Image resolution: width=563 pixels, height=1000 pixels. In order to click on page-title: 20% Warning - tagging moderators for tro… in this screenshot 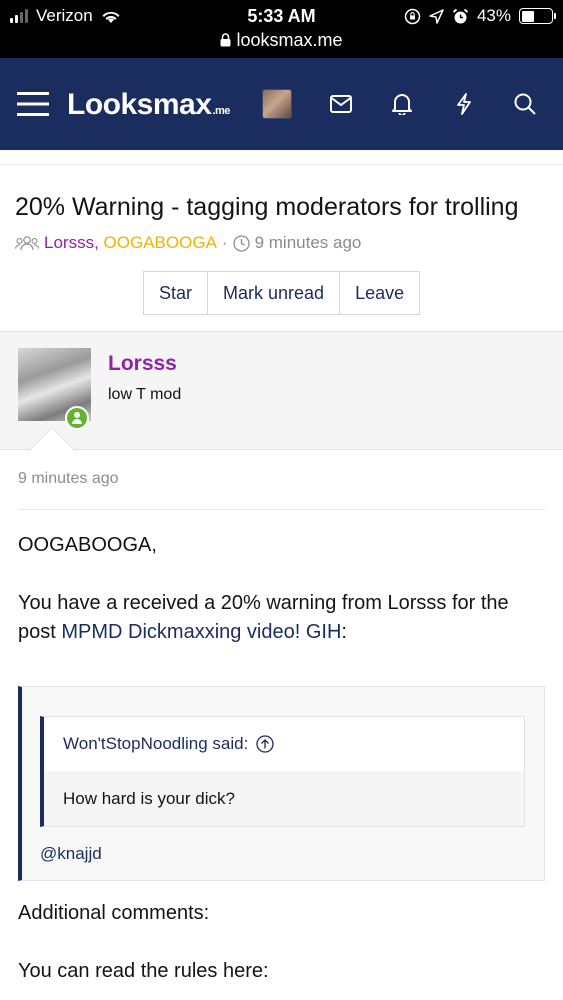, I will do `click(267, 207)`.